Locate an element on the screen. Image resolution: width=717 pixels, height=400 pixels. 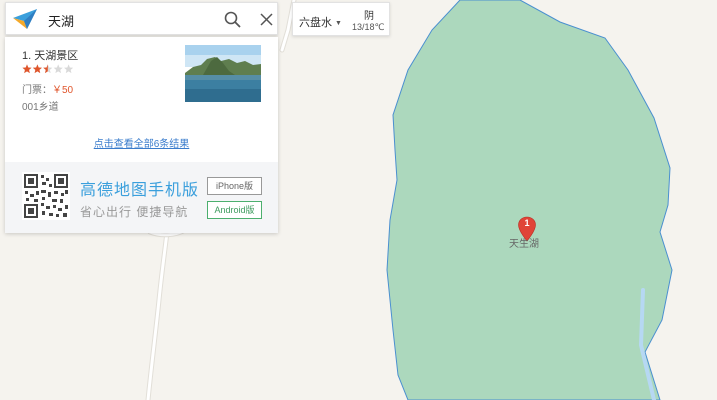
city-name: 六盘水 is located at coordinates (315, 23).